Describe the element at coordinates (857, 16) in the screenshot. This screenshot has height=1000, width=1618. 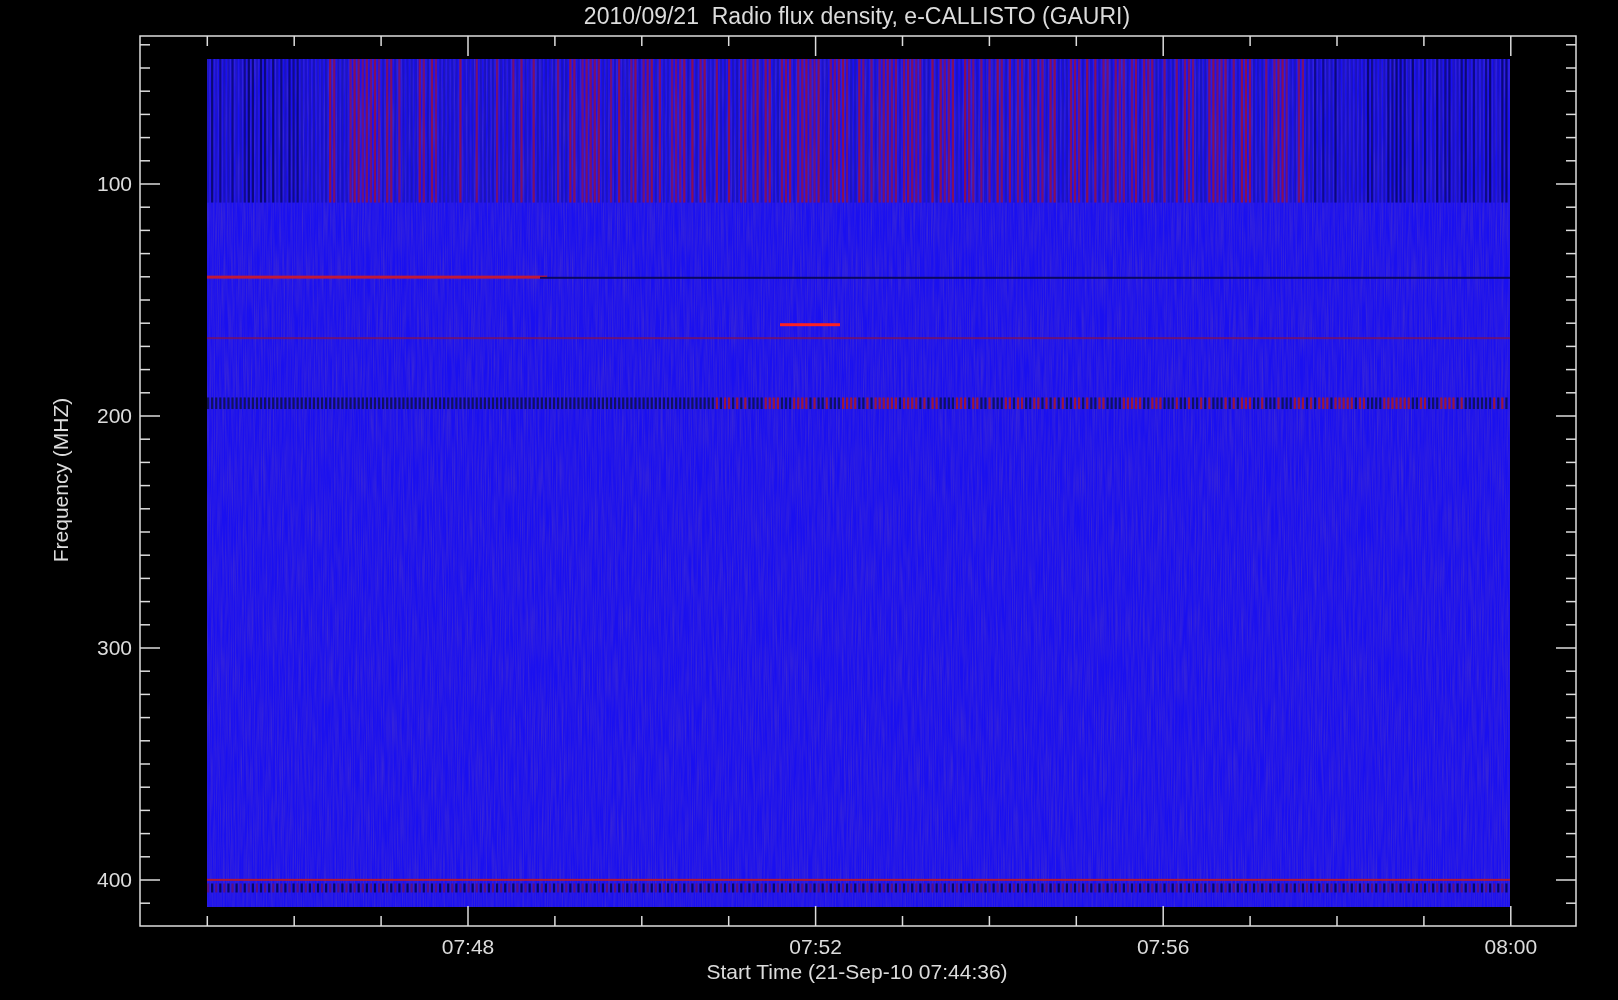
I see `chart-title: 2010/09/21 Radio flux density, e-CALLISTO (GAURI)` at that location.